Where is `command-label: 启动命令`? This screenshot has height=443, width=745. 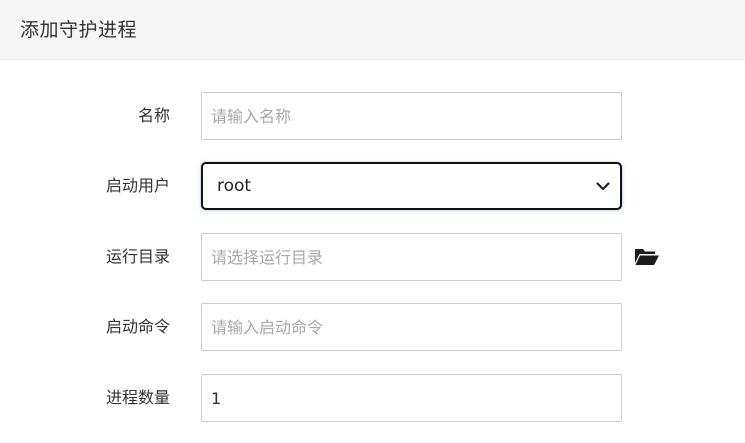 command-label: 启动命令 is located at coordinates (137, 326).